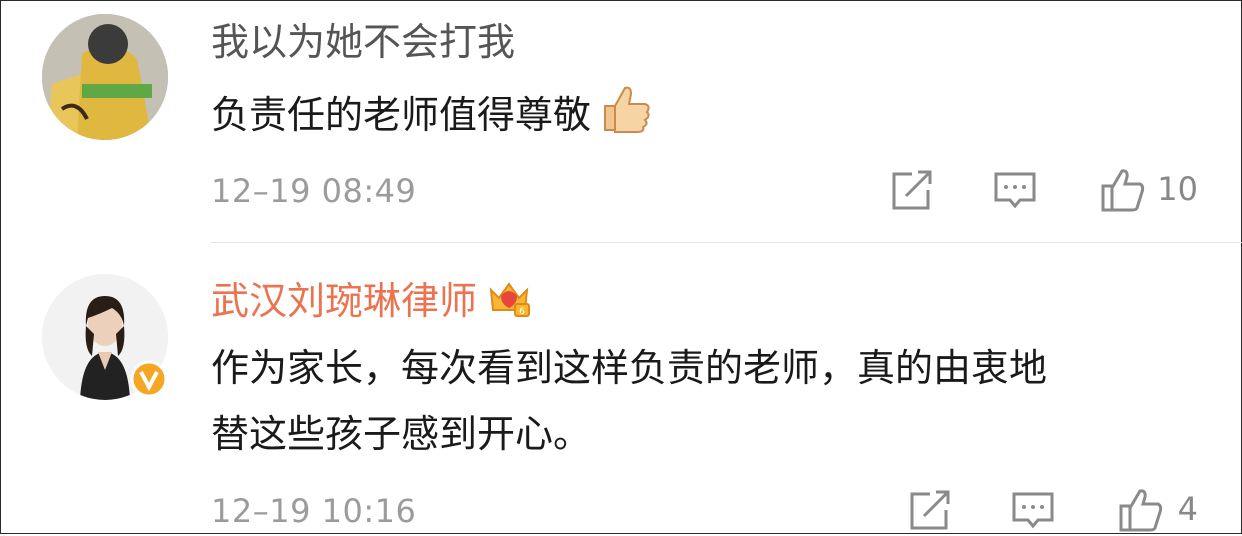 The image size is (1242, 536). I want to click on timestamp: 12–19 08:49, so click(314, 191).